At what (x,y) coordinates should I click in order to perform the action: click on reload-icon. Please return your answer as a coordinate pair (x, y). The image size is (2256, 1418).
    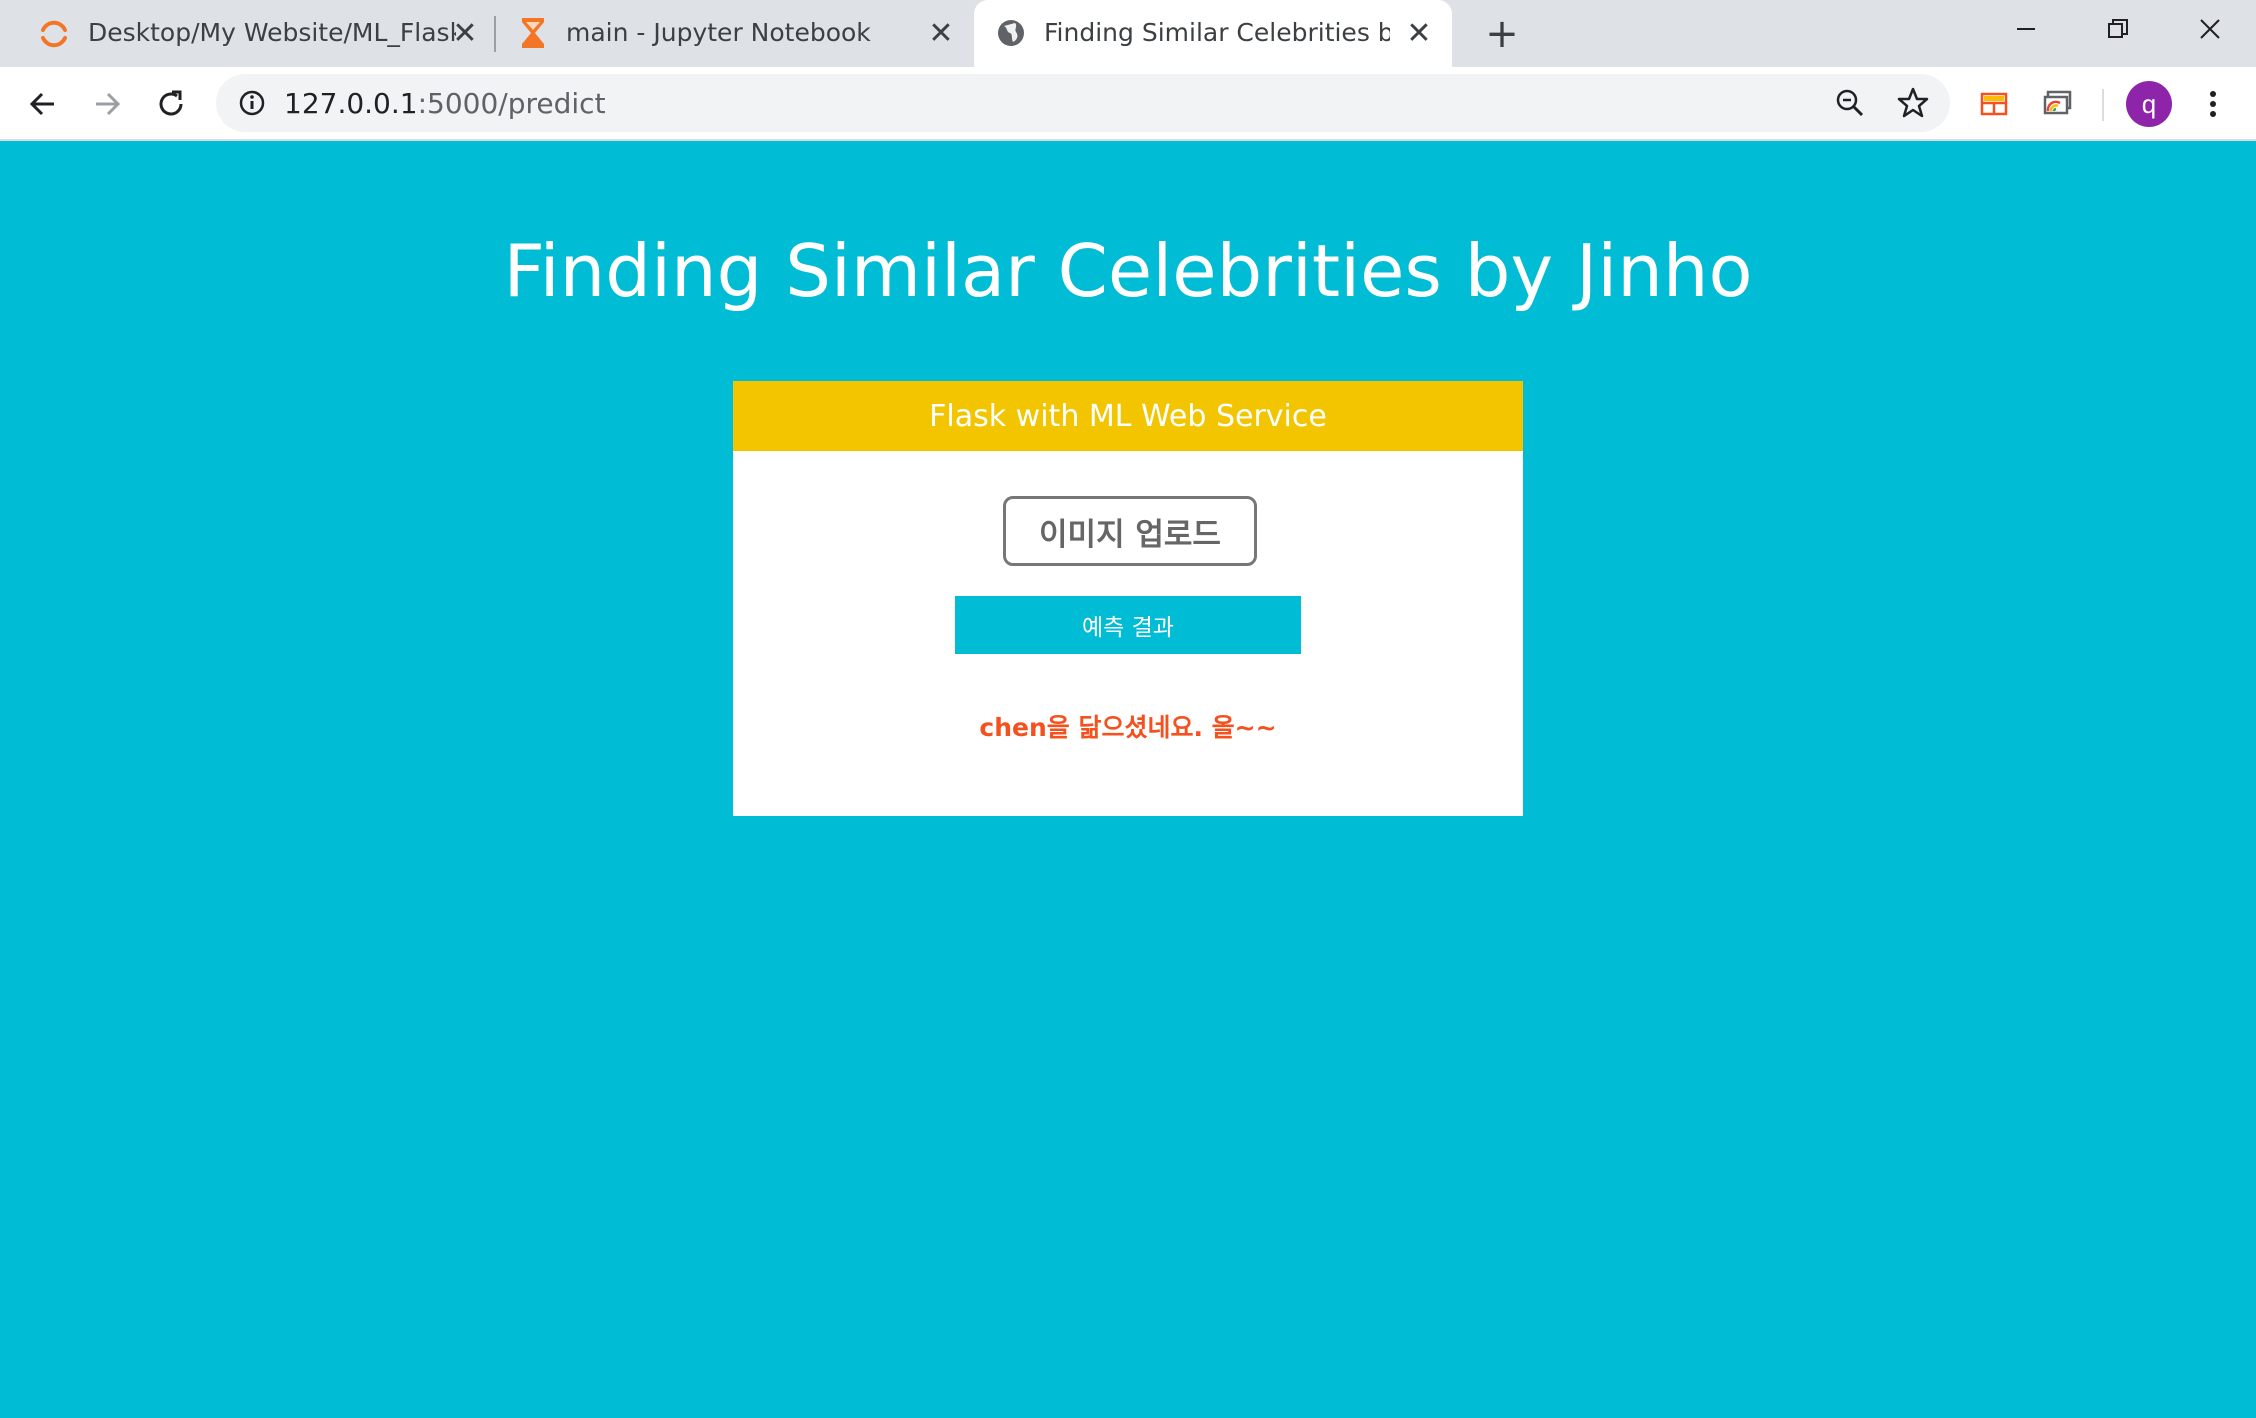
    Looking at the image, I should click on (171, 103).